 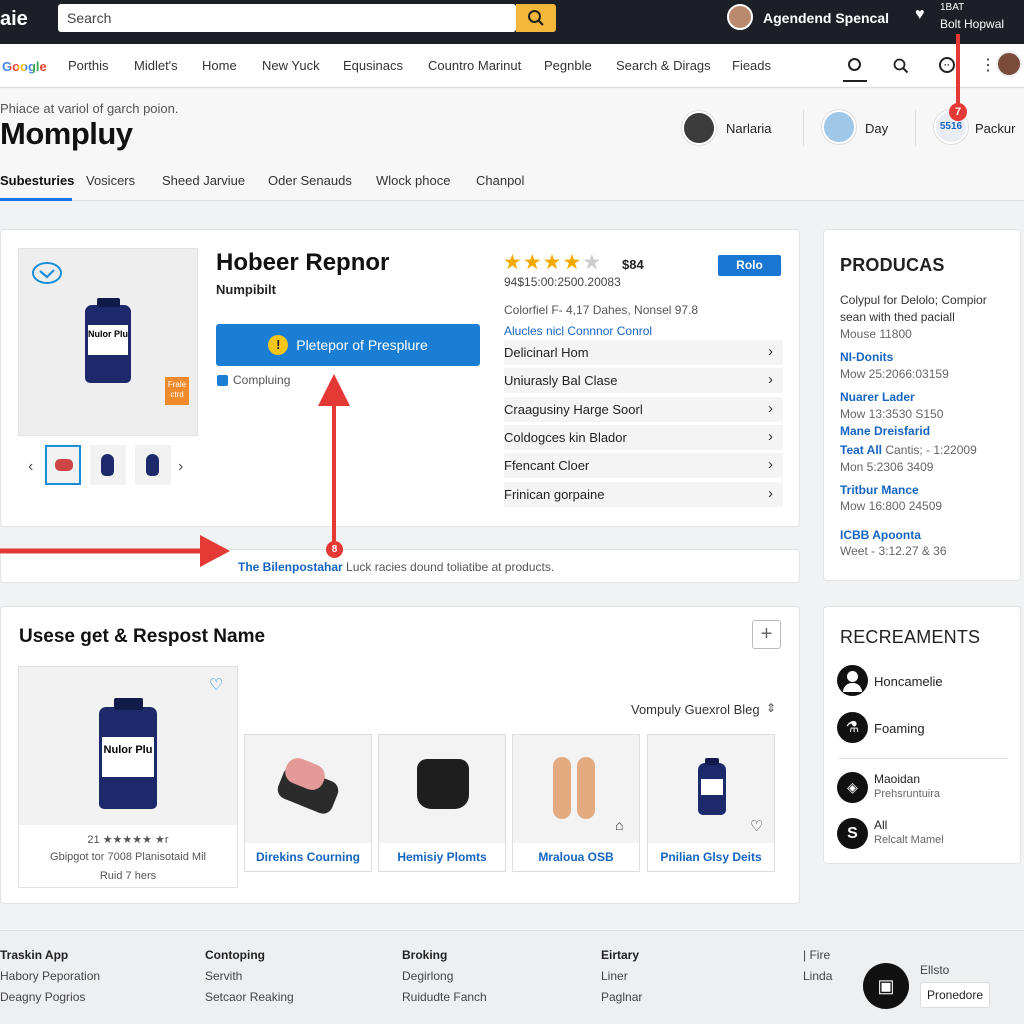 What do you see at coordinates (601, 310) in the screenshot?
I see `product-info-line: Colorfiel F- 4,17 Dahes, Nonsel 97.8` at bounding box center [601, 310].